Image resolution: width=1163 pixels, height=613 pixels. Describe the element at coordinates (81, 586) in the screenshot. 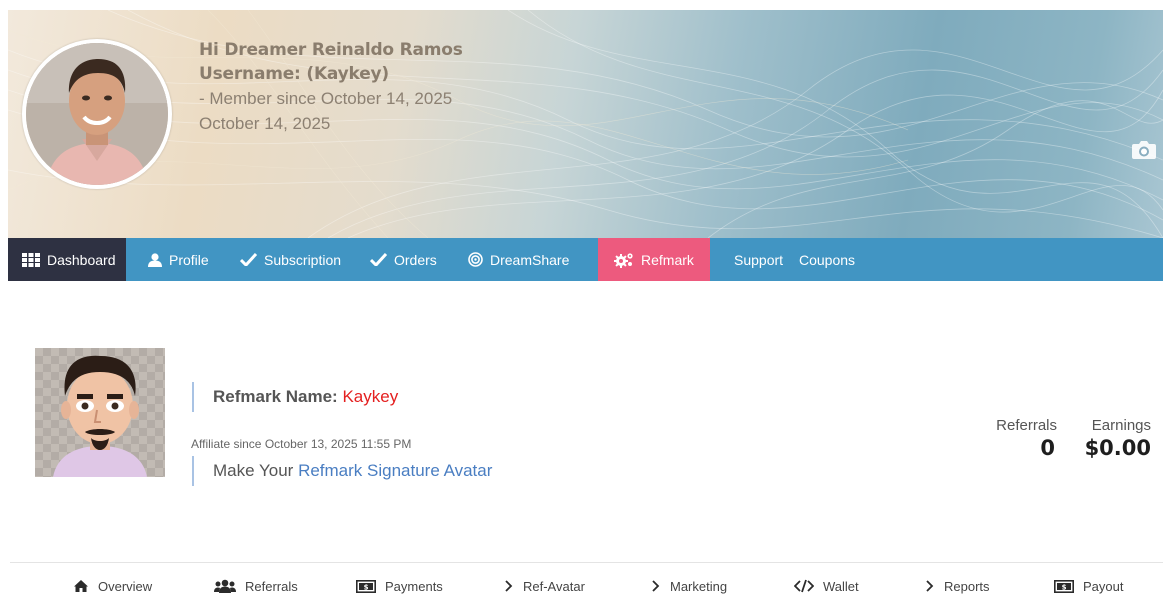

I see `home-icon` at that location.